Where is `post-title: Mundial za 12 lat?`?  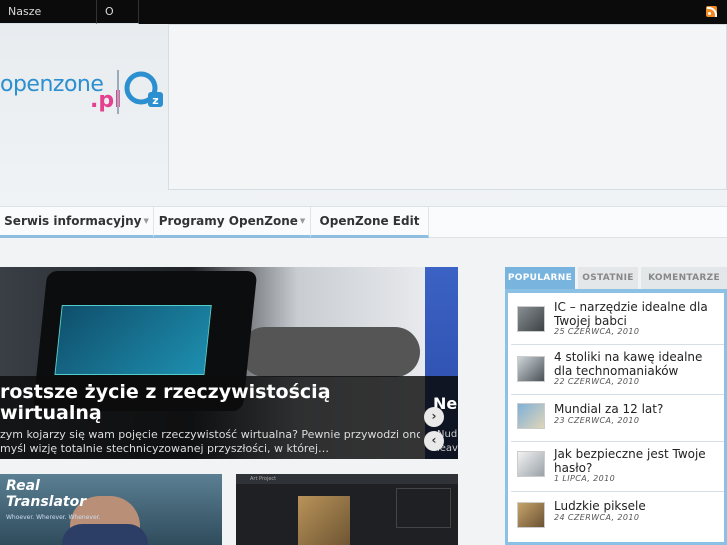 post-title: Mundial za 12 lat? is located at coordinates (637, 409).